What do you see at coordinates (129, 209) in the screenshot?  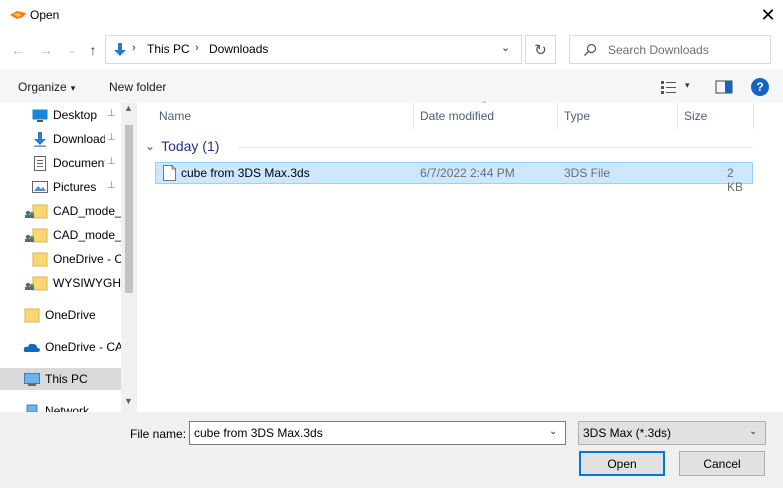 I see `scrollbar-thumb` at bounding box center [129, 209].